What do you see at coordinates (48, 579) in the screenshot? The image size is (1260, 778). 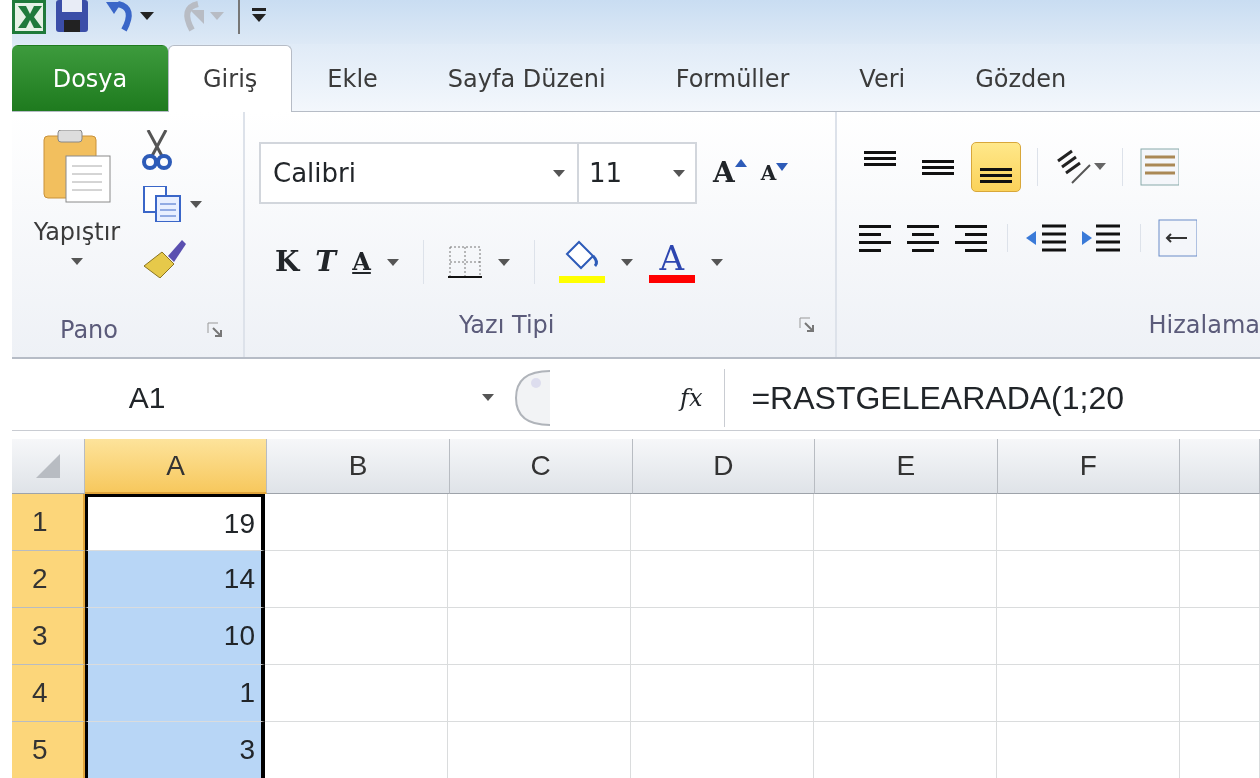 I see `row-header: 2` at bounding box center [48, 579].